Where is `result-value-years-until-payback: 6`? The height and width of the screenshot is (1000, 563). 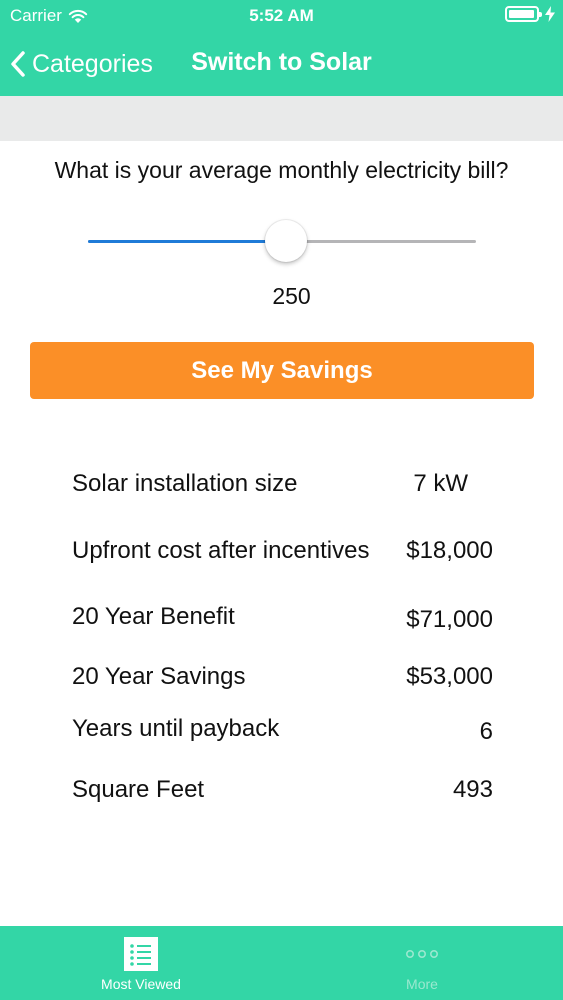 result-value-years-until-payback: 6 is located at coordinates (486, 731).